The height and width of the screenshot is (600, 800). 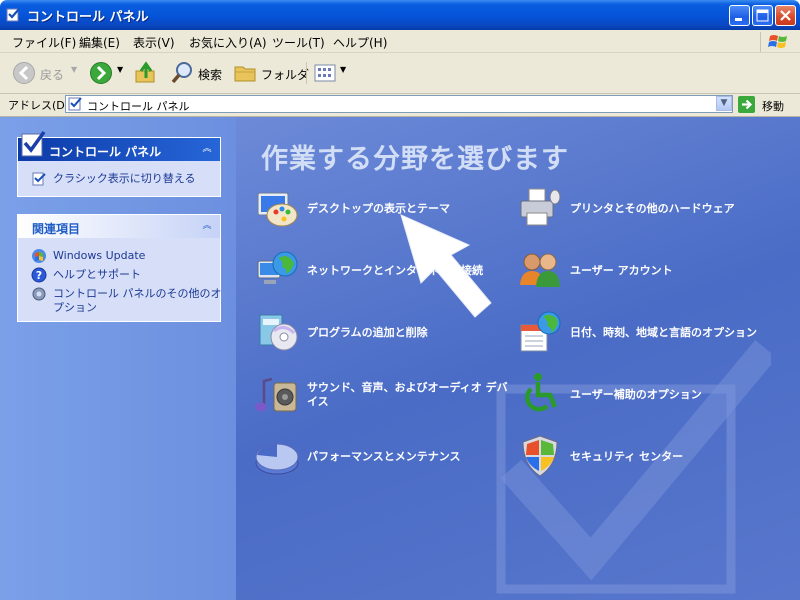 I want to click on menu-file: ファイル(F), so click(x=44, y=42).